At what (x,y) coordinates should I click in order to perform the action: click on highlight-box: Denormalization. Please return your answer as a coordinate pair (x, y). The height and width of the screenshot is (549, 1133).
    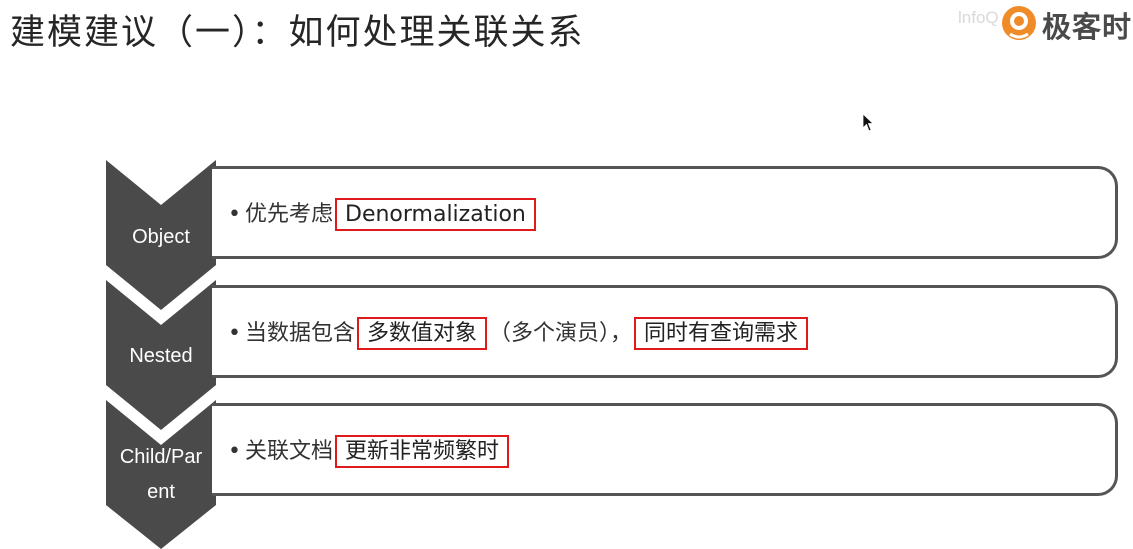
    Looking at the image, I should click on (435, 214).